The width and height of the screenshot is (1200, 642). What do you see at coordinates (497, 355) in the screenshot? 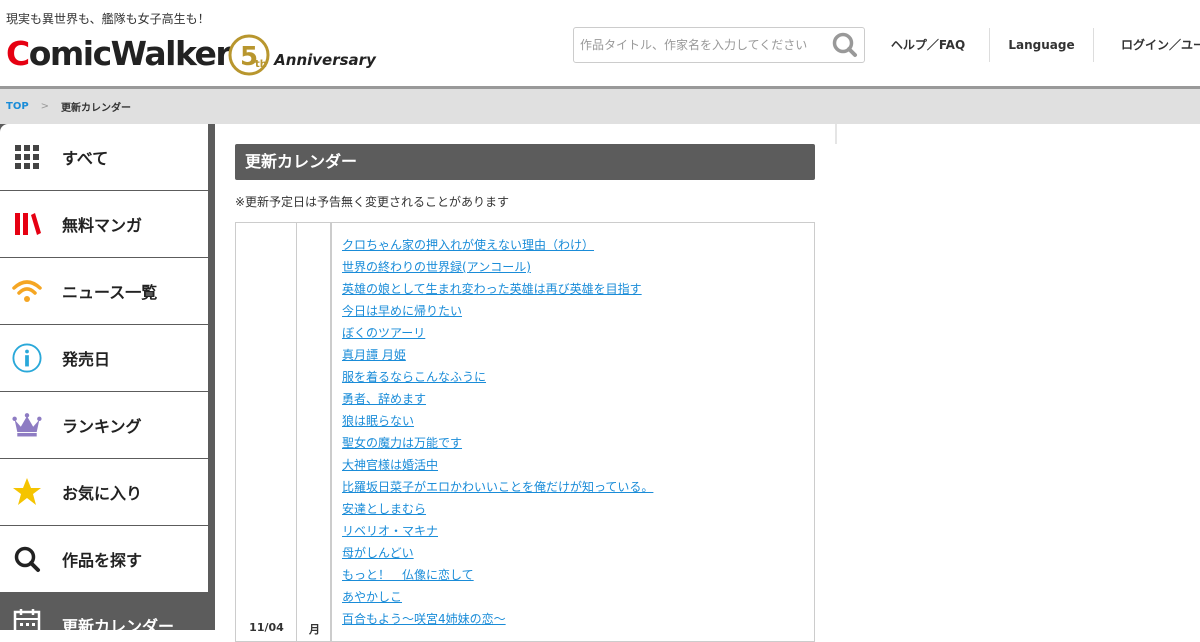
I see `list-item: 真月譚 月姫` at bounding box center [497, 355].